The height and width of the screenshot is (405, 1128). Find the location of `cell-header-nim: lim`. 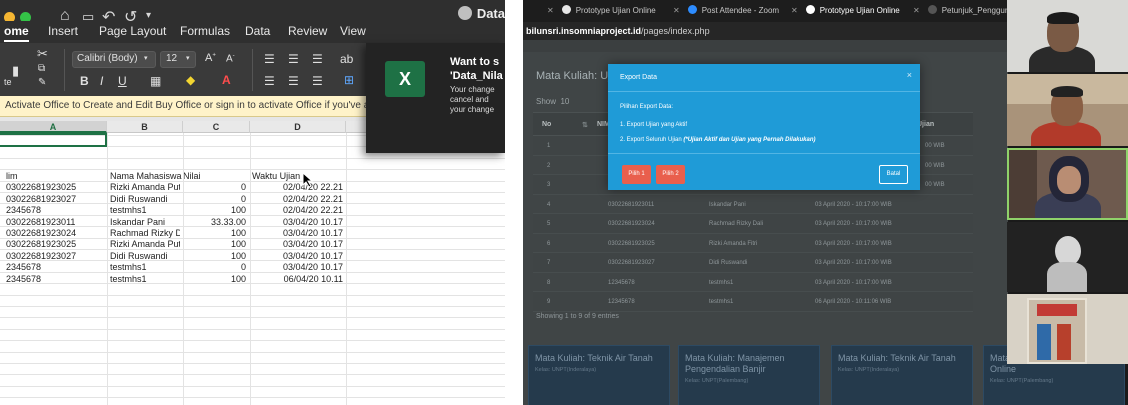

cell-header-nim: lim is located at coordinates (55, 176).